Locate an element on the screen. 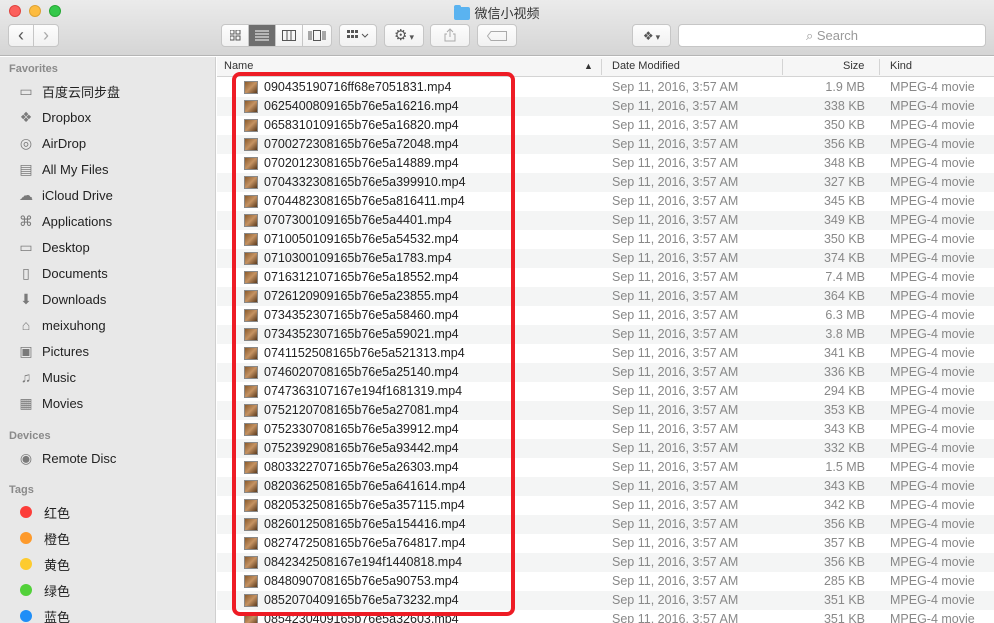  sidebar-item: ⌂ meixuhong is located at coordinates (61, 325).